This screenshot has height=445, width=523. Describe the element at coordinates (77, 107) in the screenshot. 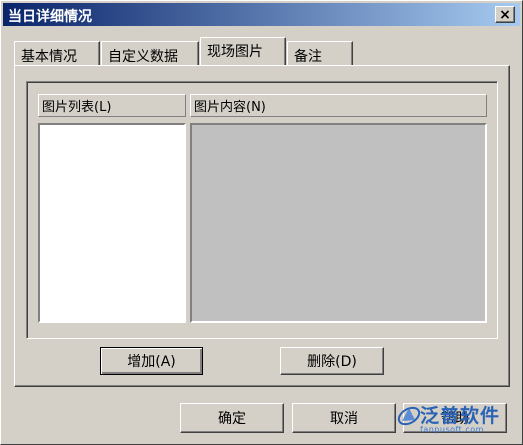

I see `picture-list-label: 图片列表(L)` at that location.